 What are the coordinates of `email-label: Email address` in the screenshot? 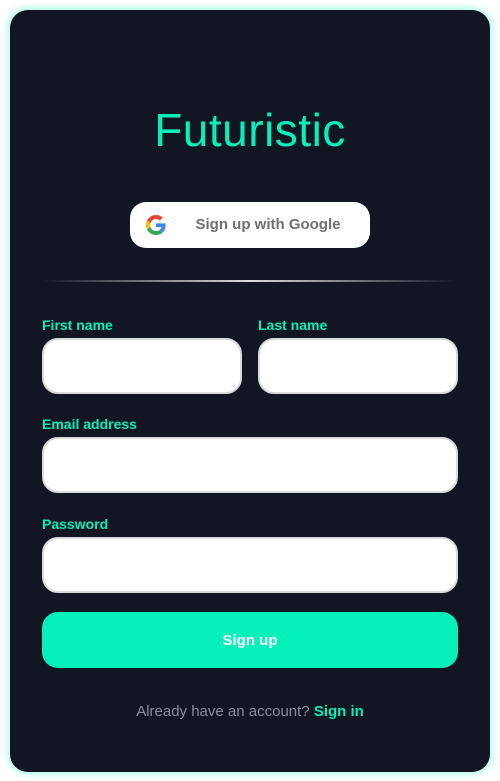 It's located at (89, 424).